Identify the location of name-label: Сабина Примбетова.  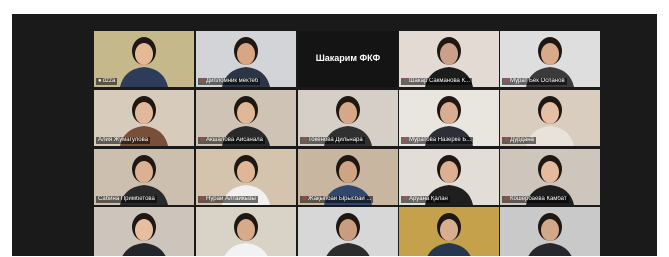
(126, 199).